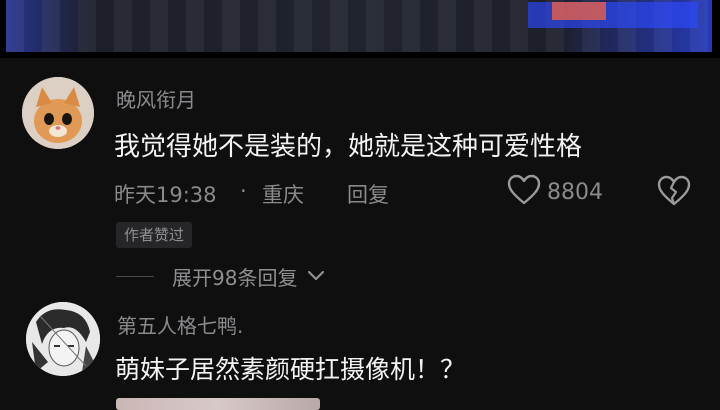 The image size is (720, 410). What do you see at coordinates (316, 276) in the screenshot?
I see `chevron-down-icon` at bounding box center [316, 276].